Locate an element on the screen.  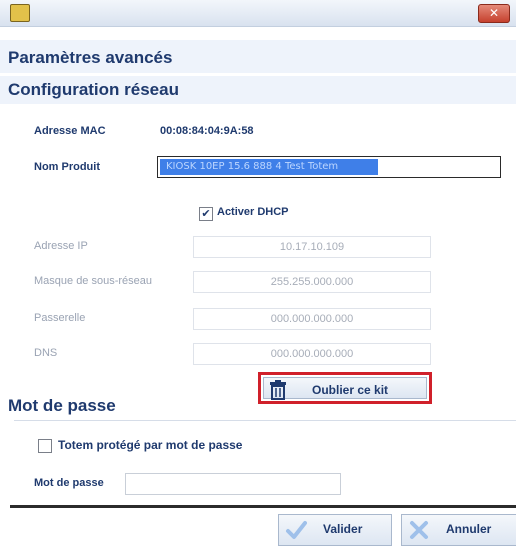
section-divider is located at coordinates (265, 420).